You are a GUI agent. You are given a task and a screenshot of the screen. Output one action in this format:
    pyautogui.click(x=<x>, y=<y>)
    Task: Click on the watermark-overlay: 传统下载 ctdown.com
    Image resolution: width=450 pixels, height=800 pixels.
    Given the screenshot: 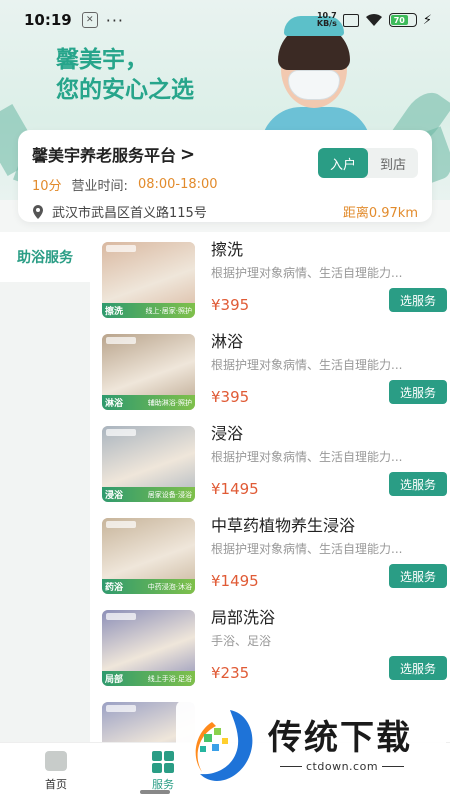 What is the action you would take?
    pyautogui.click(x=311, y=750)
    